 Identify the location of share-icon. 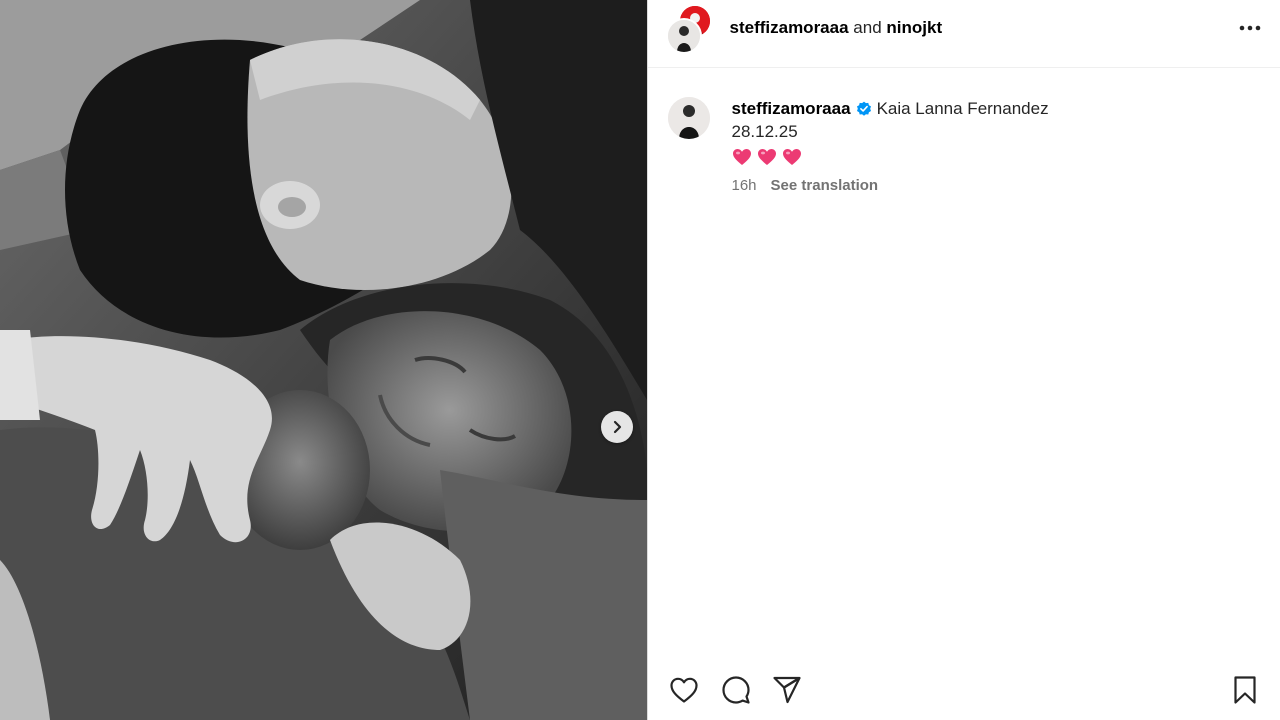
(786, 690).